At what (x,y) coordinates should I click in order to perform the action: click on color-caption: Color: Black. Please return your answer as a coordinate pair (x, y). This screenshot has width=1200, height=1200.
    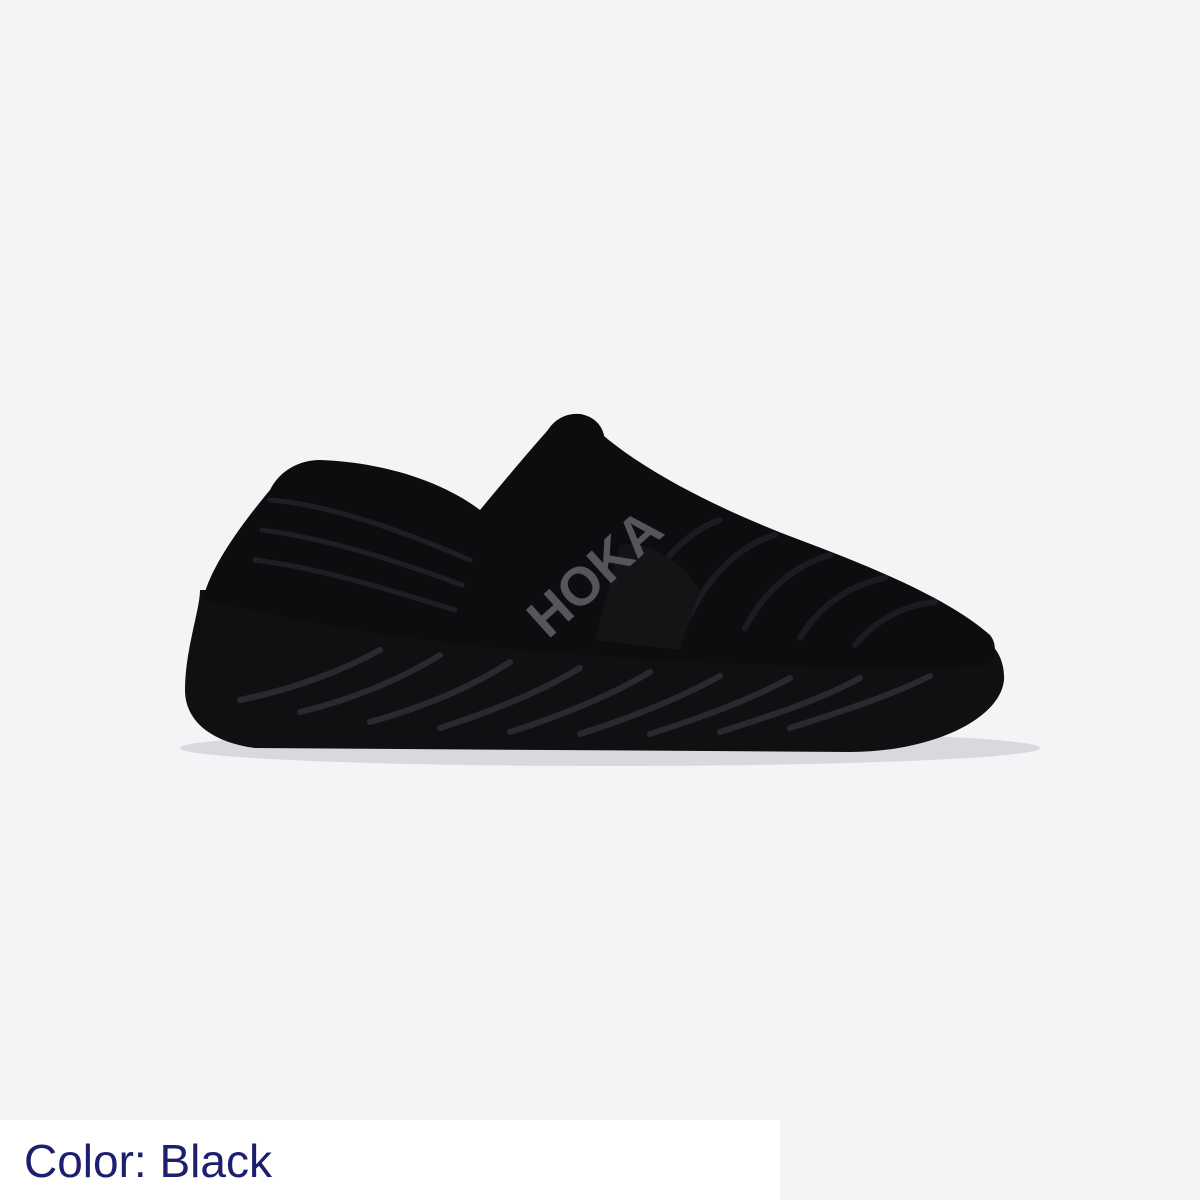
    Looking at the image, I should click on (148, 1161).